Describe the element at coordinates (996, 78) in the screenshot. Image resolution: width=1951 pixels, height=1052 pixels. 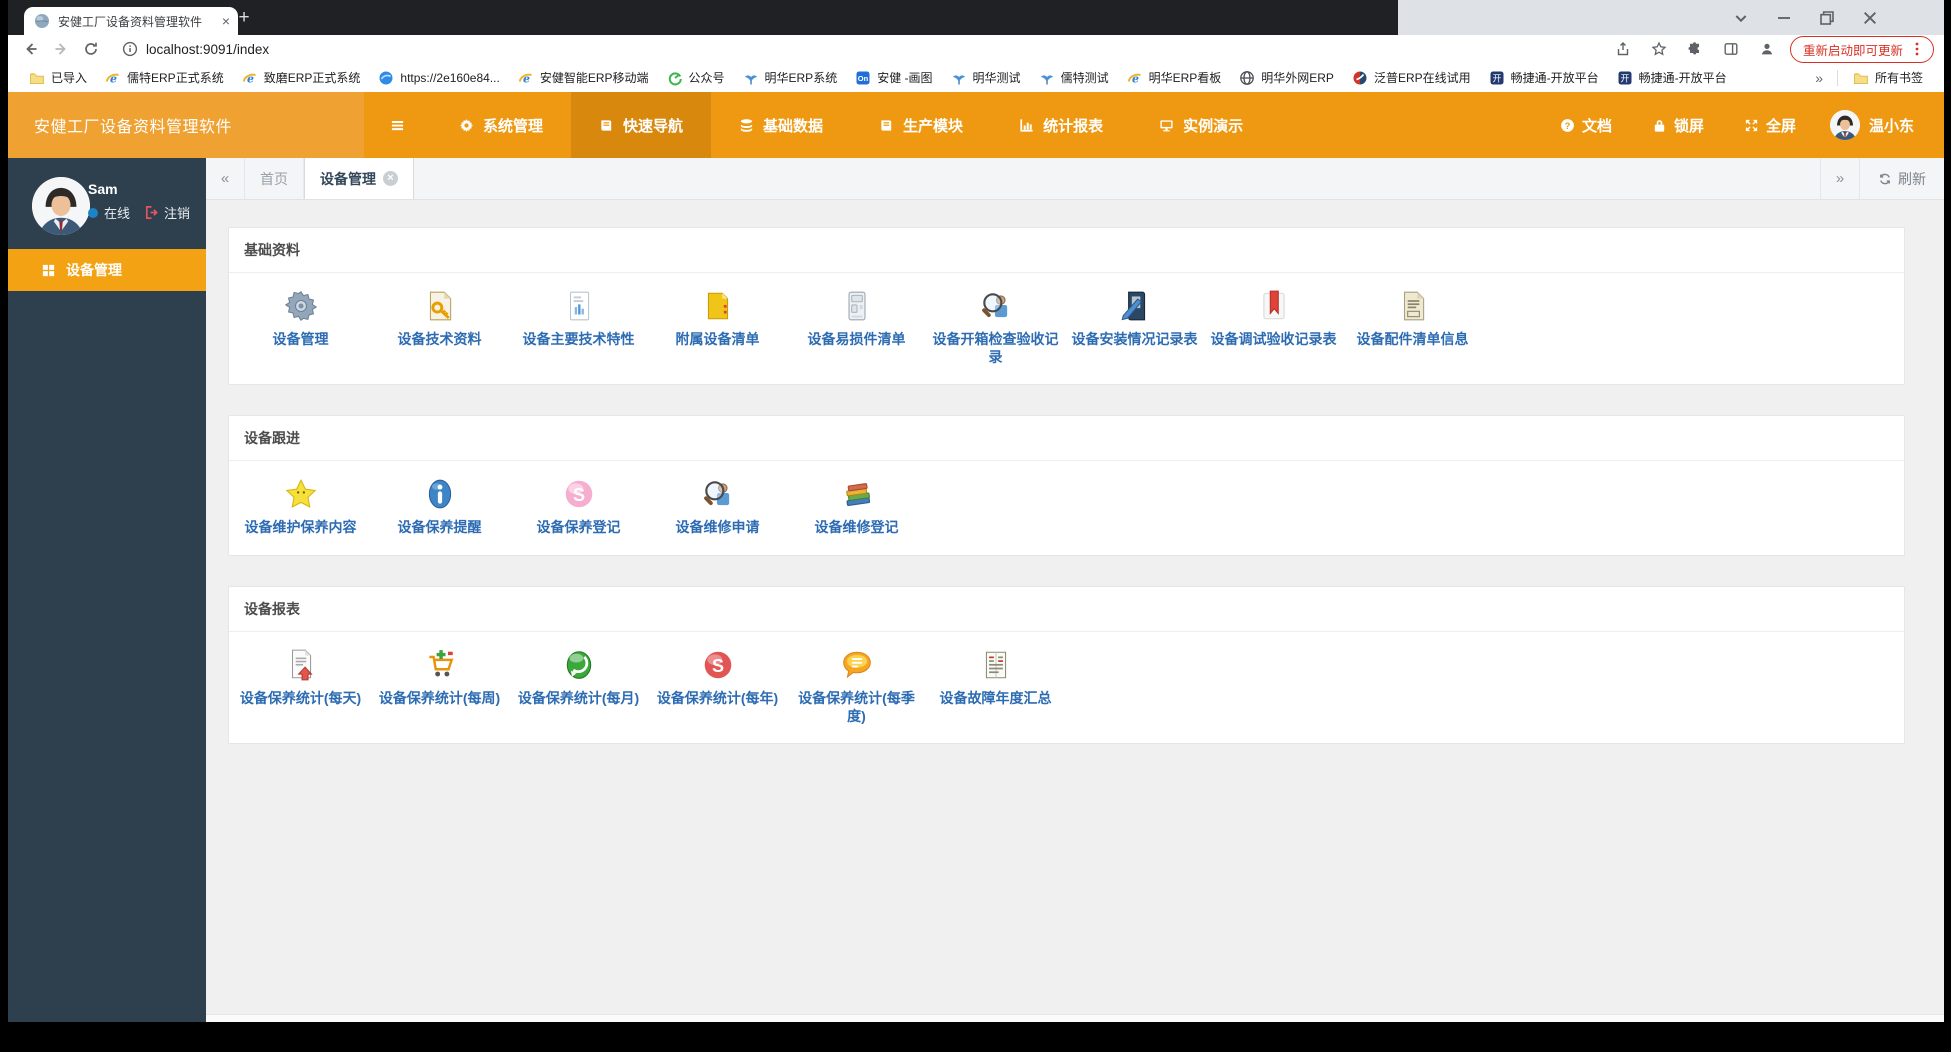
I see `bookmark-label: 明华测试` at that location.